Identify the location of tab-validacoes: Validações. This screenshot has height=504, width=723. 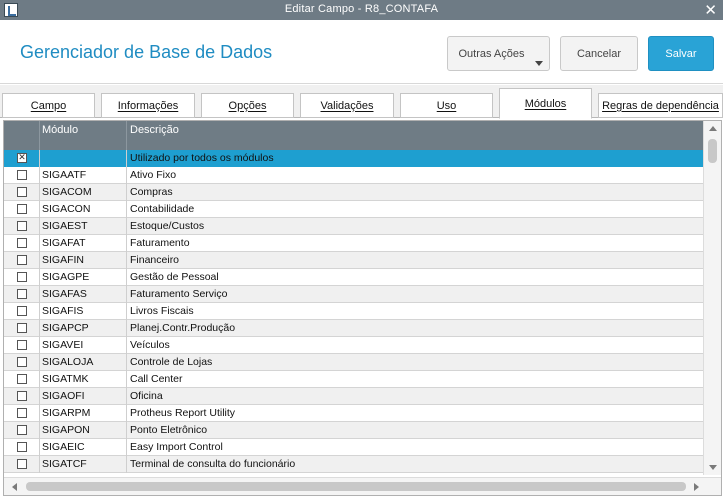
(347, 105).